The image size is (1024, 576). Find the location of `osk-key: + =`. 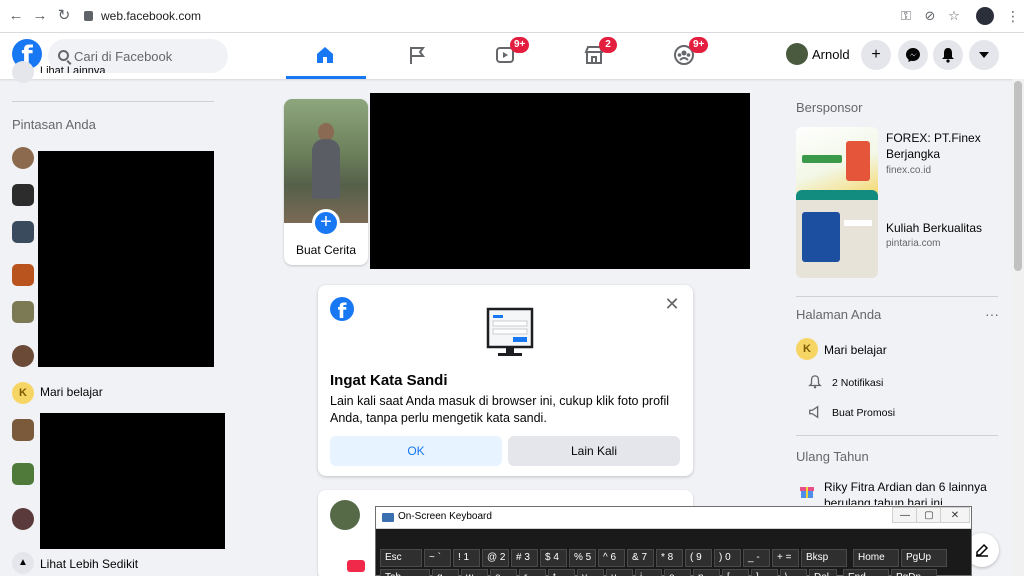

osk-key: + = is located at coordinates (785, 558).